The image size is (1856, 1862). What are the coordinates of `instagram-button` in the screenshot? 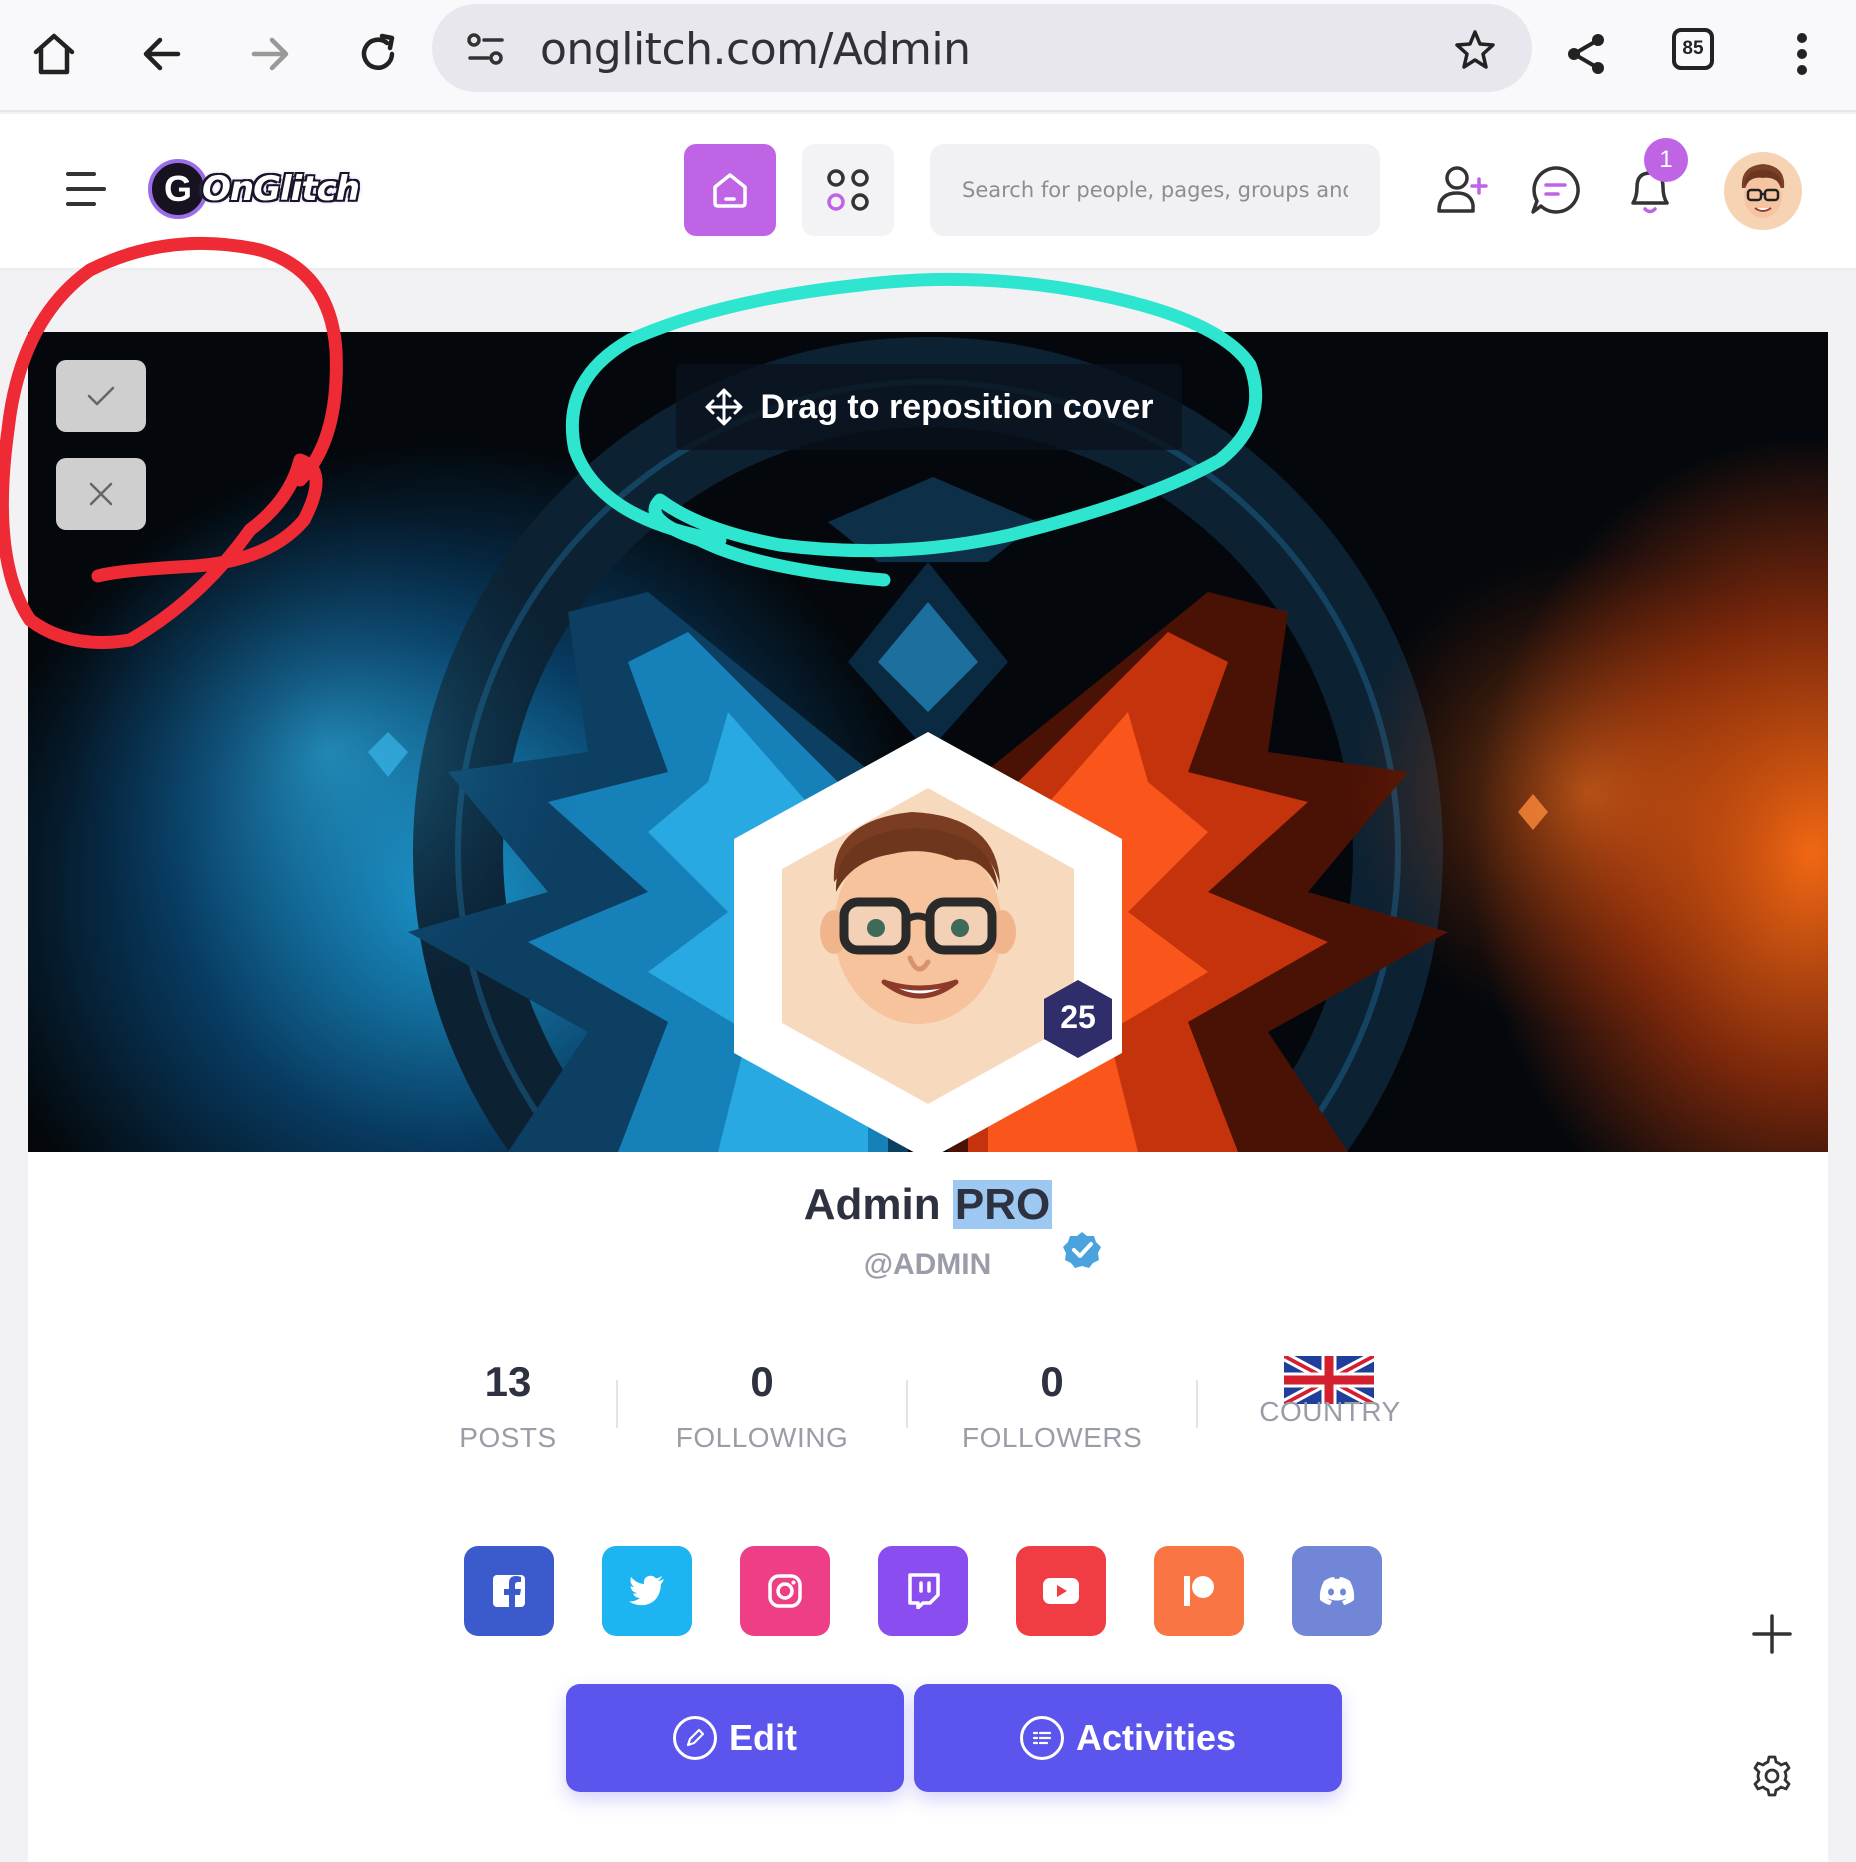 It's located at (785, 1591).